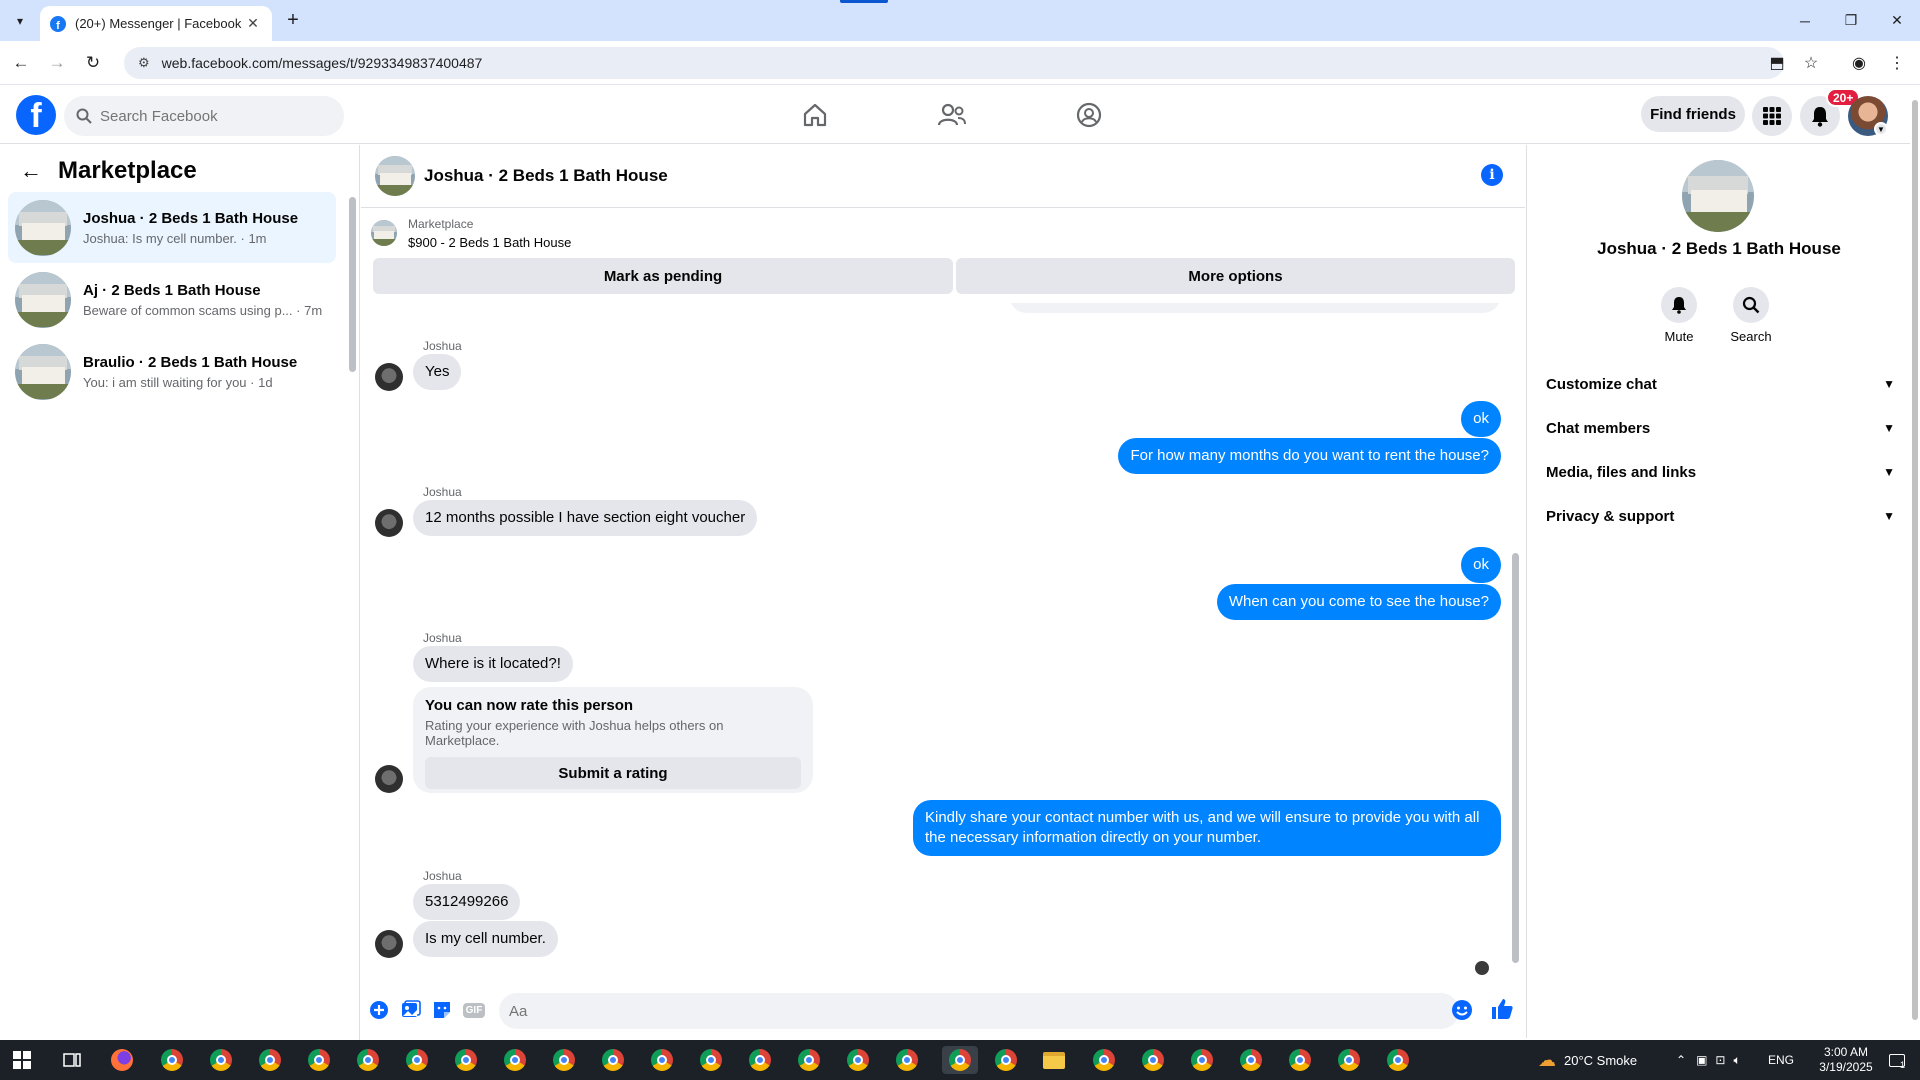  I want to click on browser-tab-messenger: f (20+) Messenger | Facebook ✕, so click(156, 23).